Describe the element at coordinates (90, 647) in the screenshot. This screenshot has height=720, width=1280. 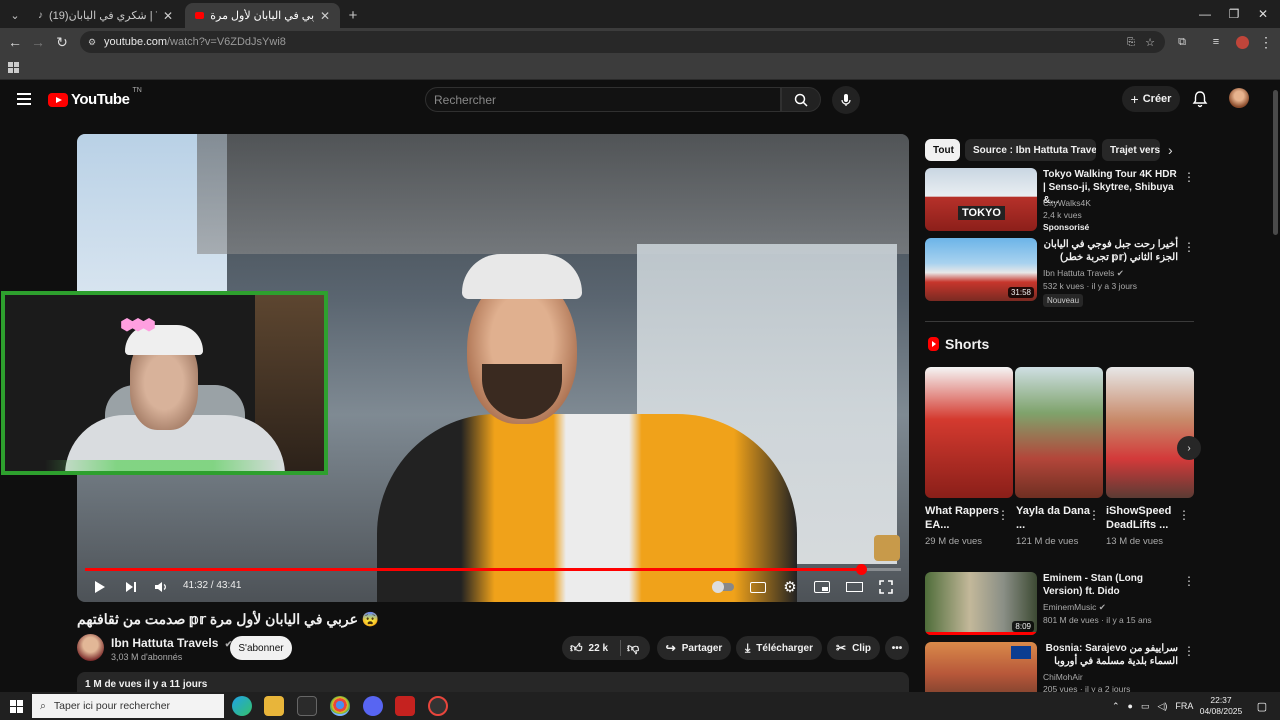
I see `channel-avatar` at that location.